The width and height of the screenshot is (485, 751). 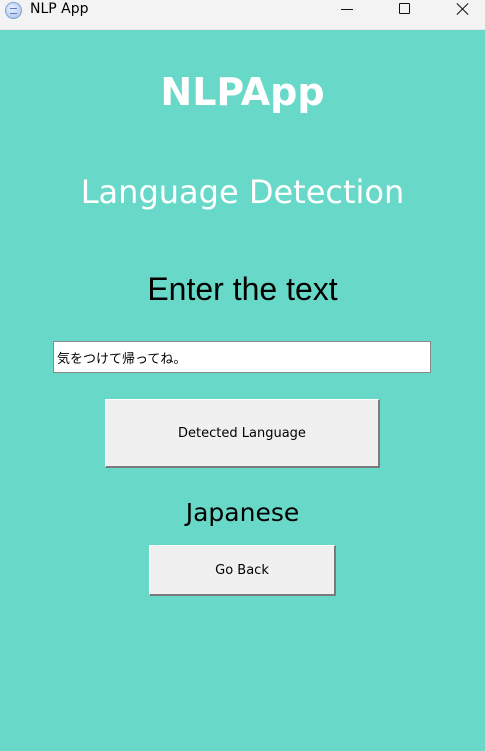 I want to click on maximize-icon, so click(x=404, y=8).